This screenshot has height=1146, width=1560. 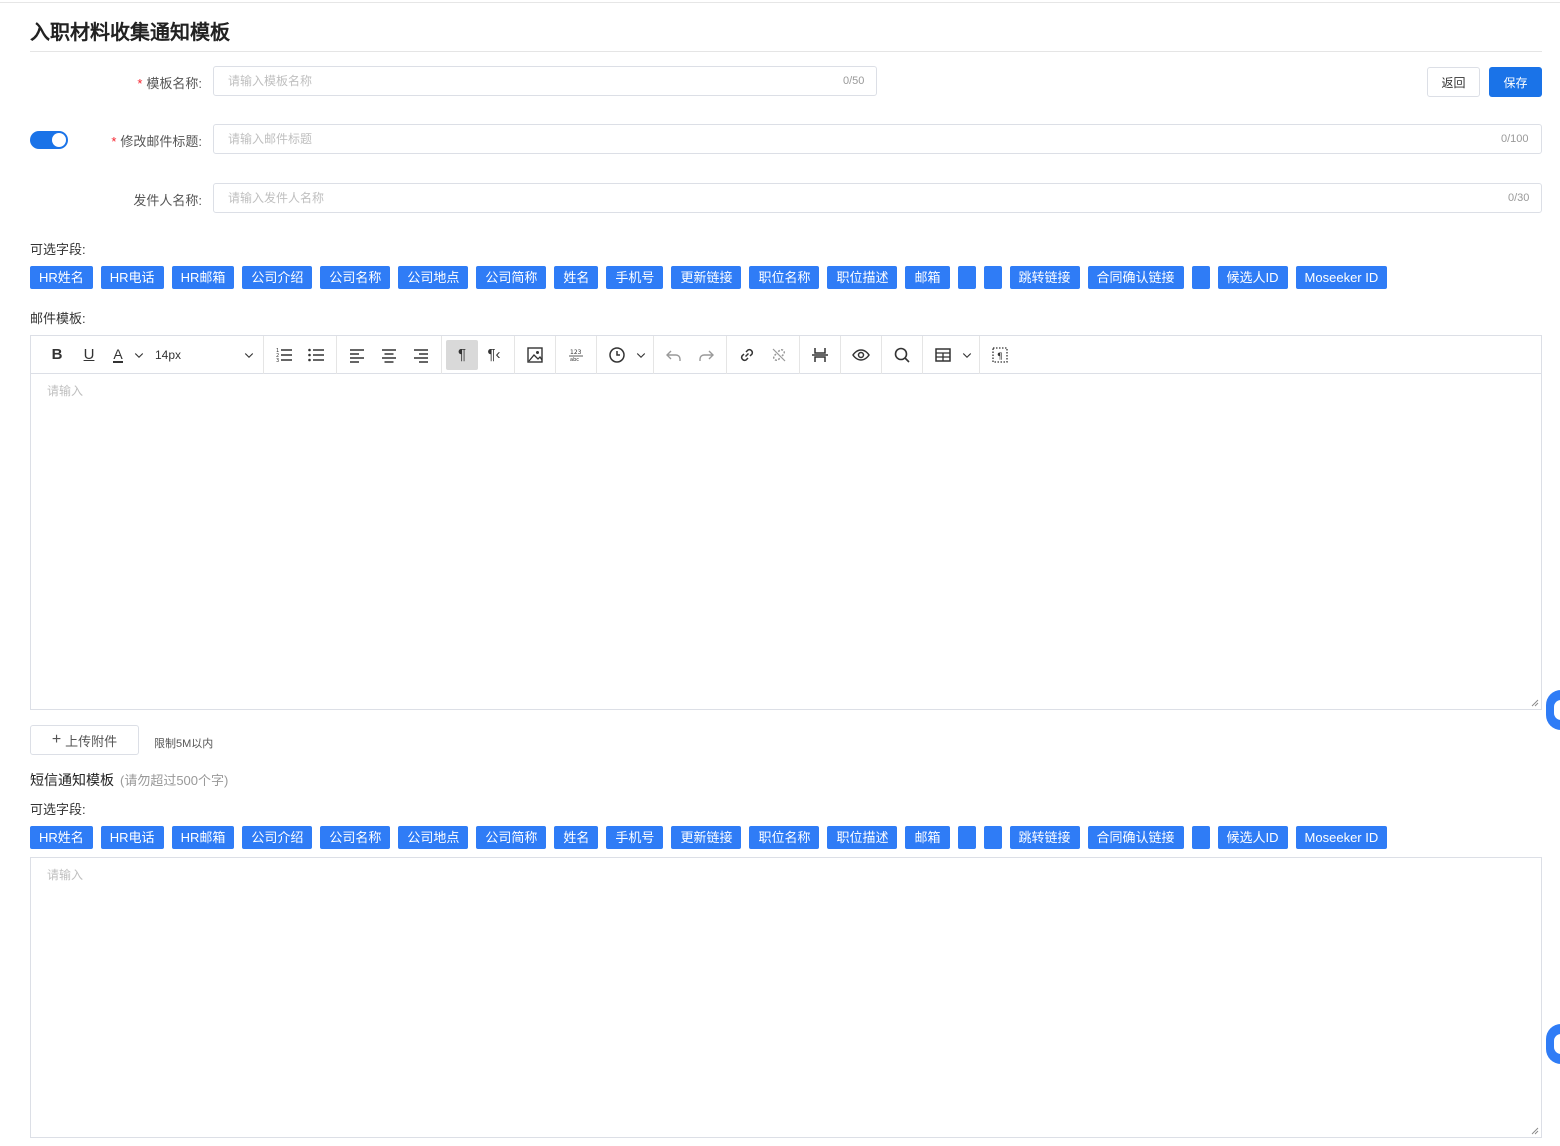 What do you see at coordinates (140, 83) in the screenshot?
I see `required-mark: *` at bounding box center [140, 83].